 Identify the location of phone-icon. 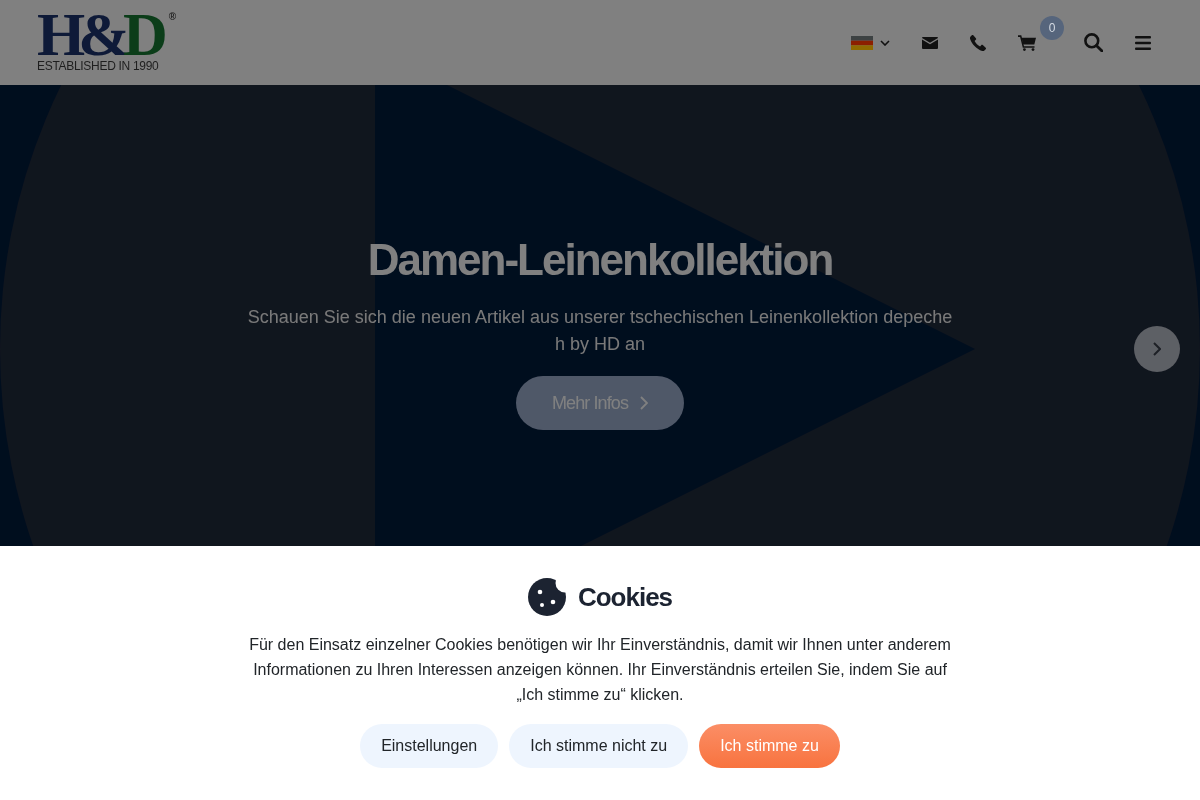
(978, 42).